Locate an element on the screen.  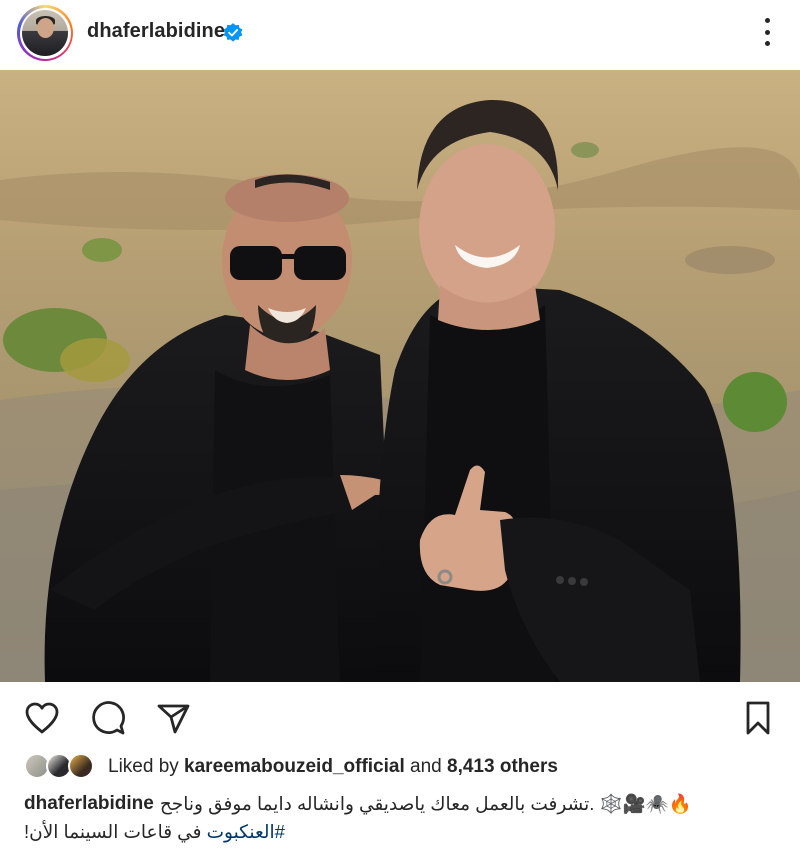
caption-text-2: في قاعات السينما الأن! is located at coordinates (115, 831).